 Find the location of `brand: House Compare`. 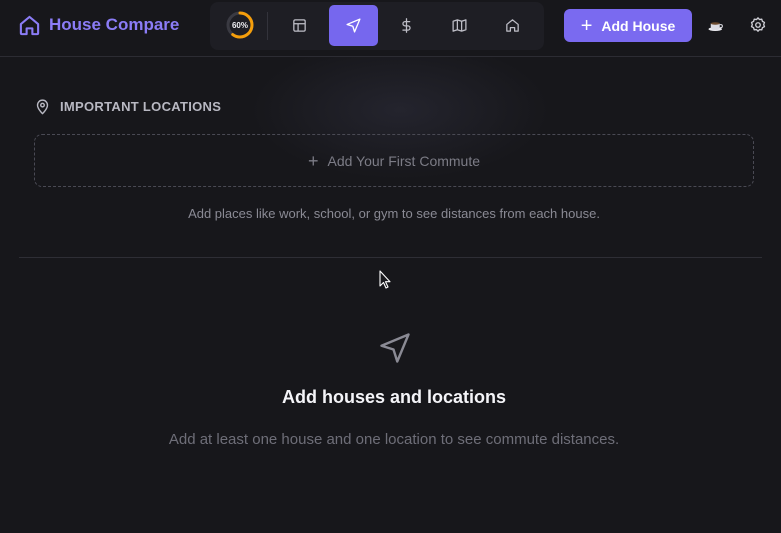

brand: House Compare is located at coordinates (98, 25).